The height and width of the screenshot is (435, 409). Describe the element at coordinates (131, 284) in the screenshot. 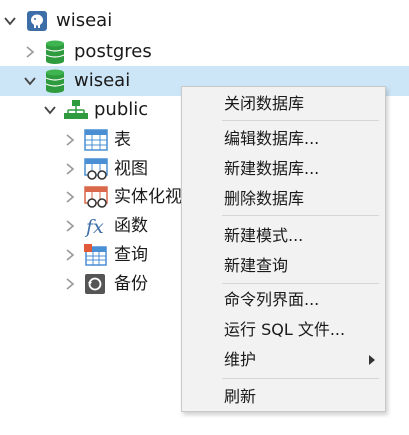

I see `tree-item-label: 备份` at that location.